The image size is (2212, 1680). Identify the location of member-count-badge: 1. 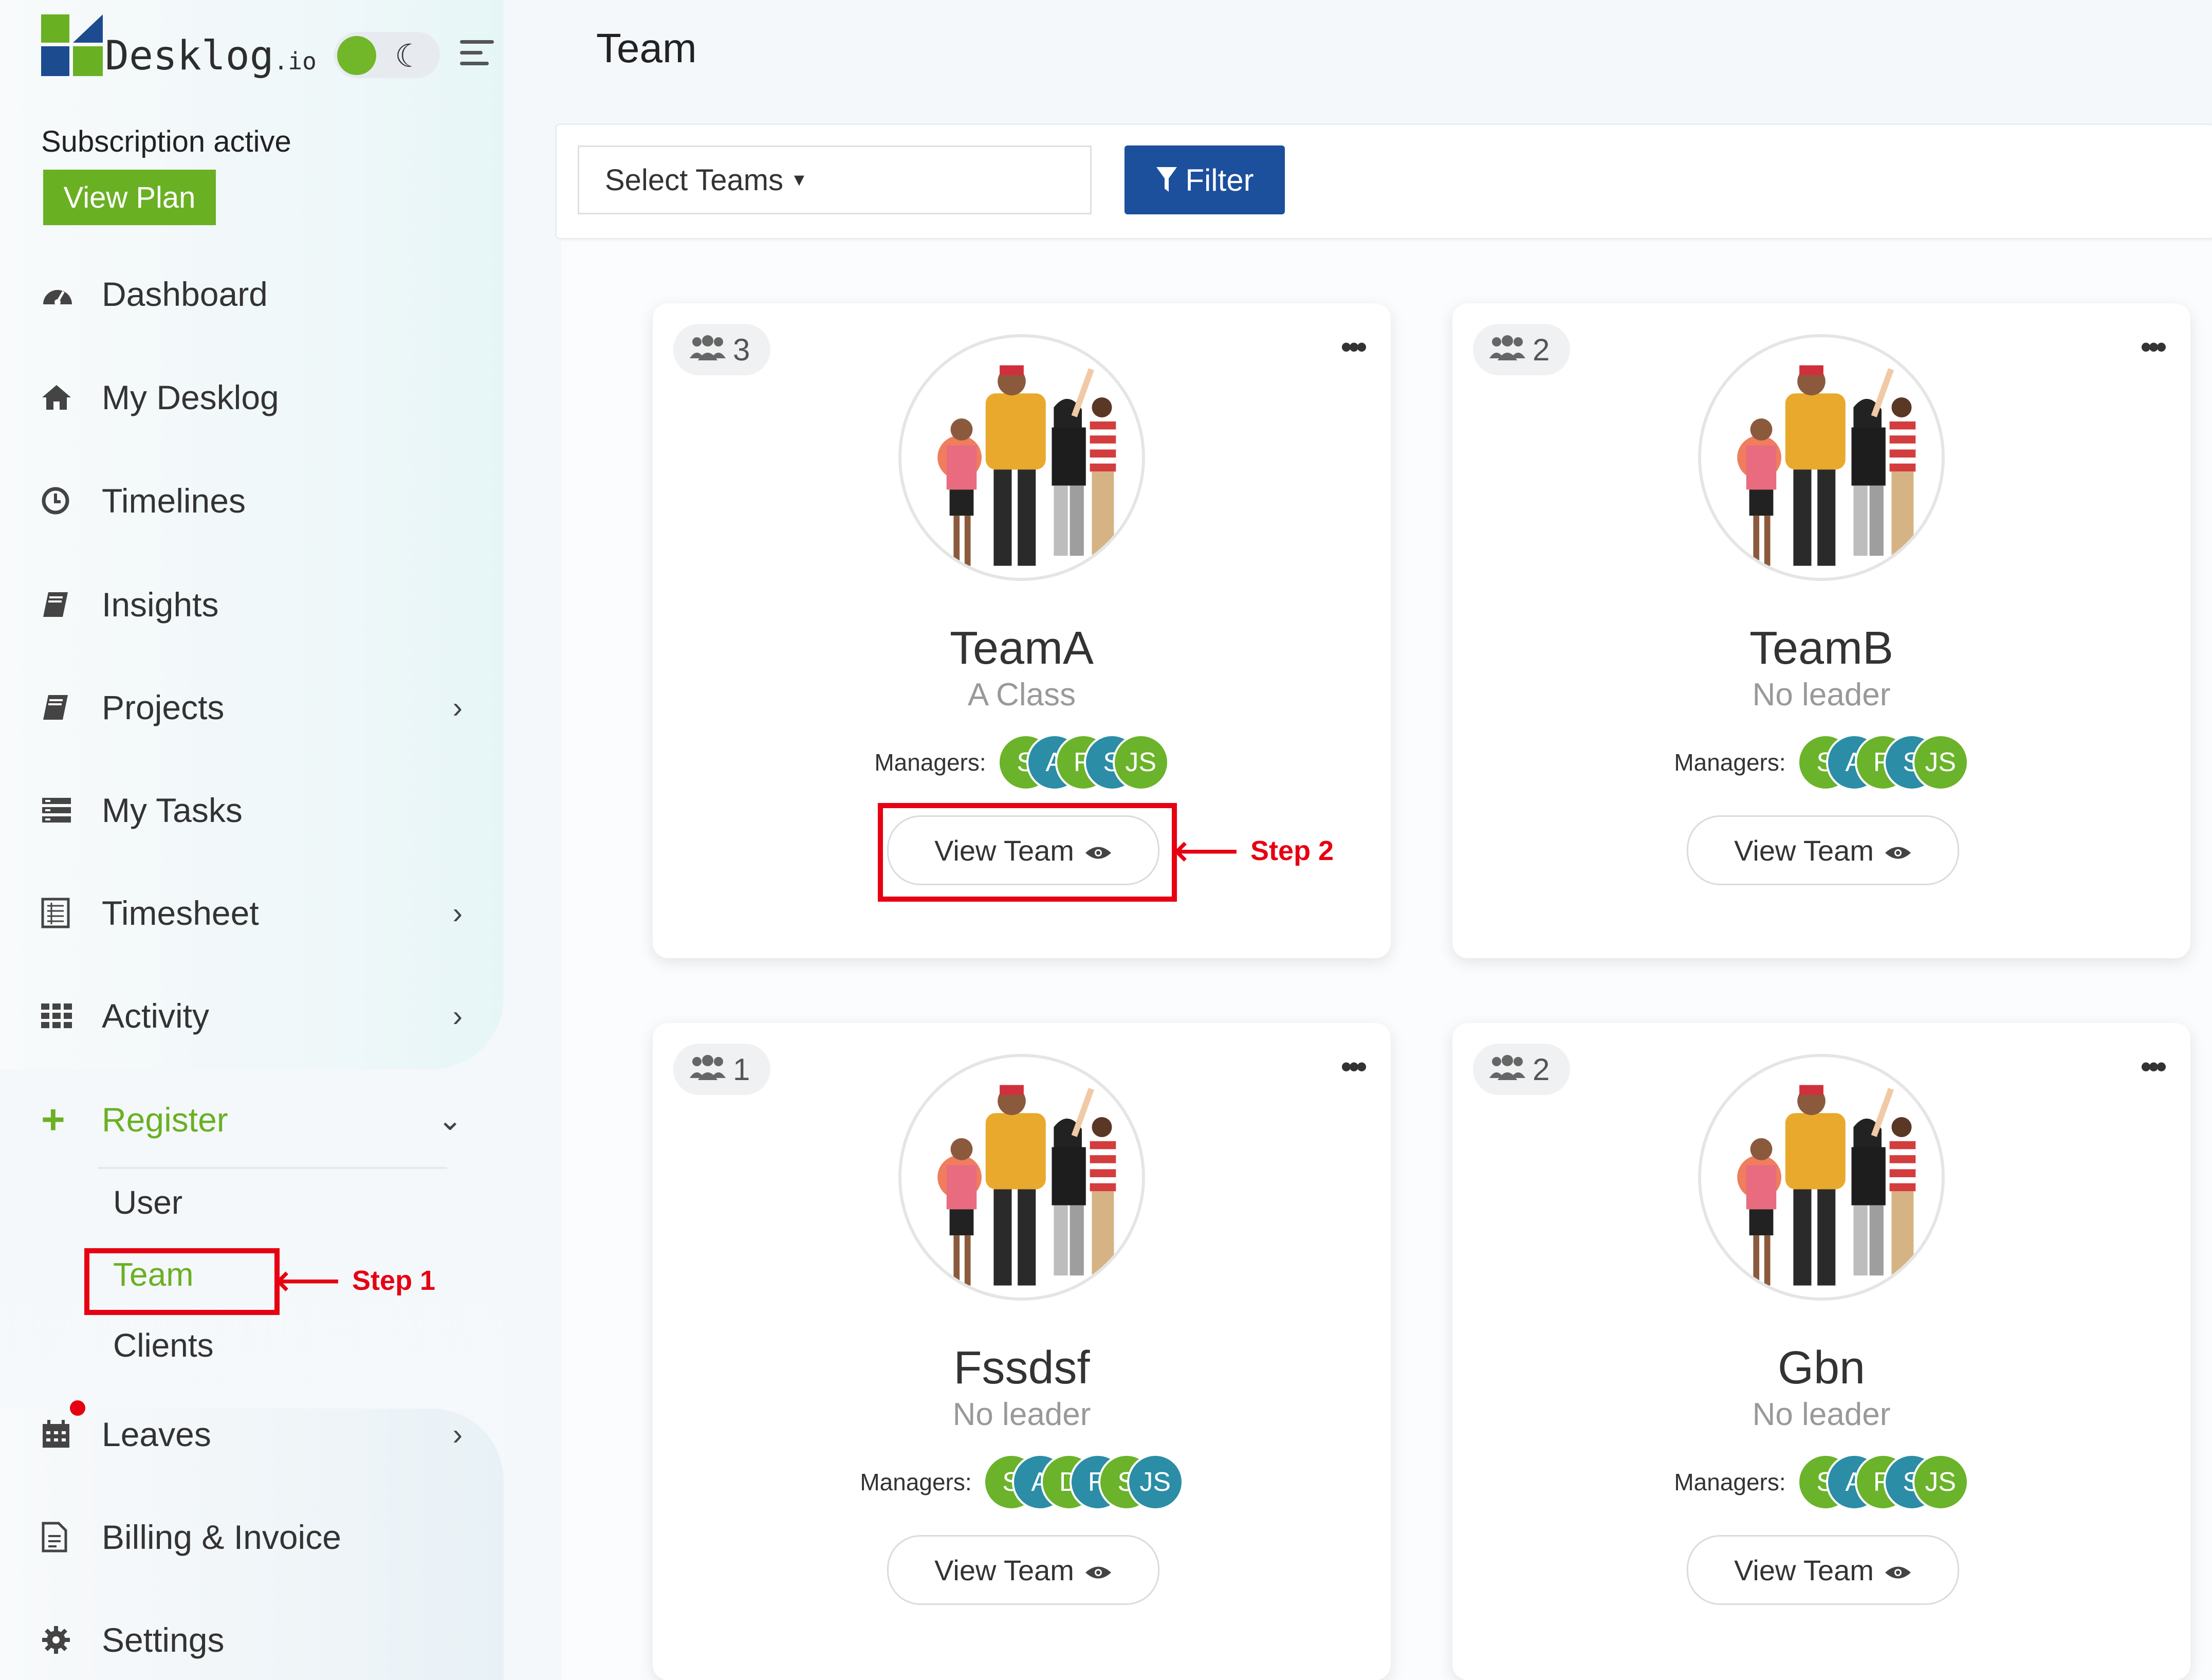
(722, 1069).